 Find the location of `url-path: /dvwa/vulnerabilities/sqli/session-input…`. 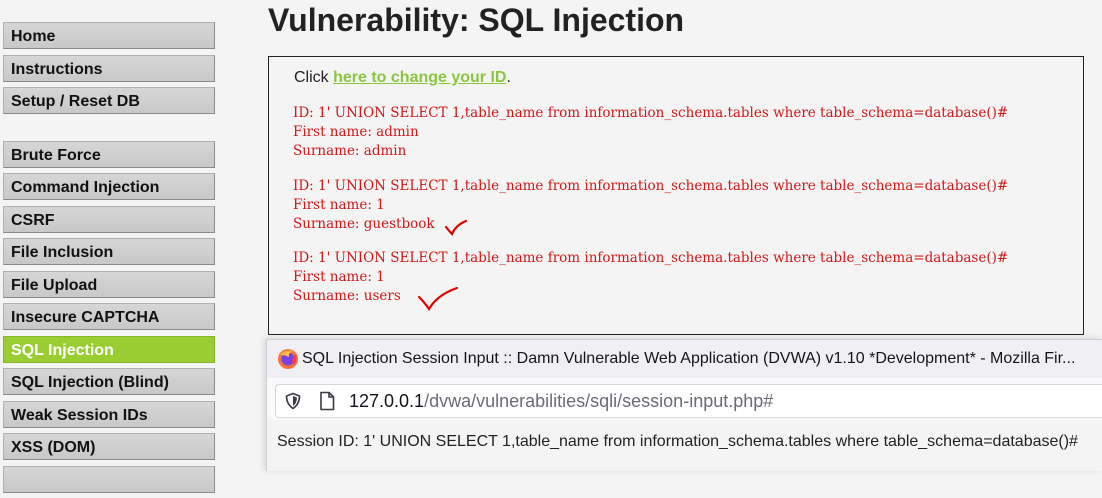

url-path: /dvwa/vulnerabilities/sqli/session-input… is located at coordinates (599, 401).